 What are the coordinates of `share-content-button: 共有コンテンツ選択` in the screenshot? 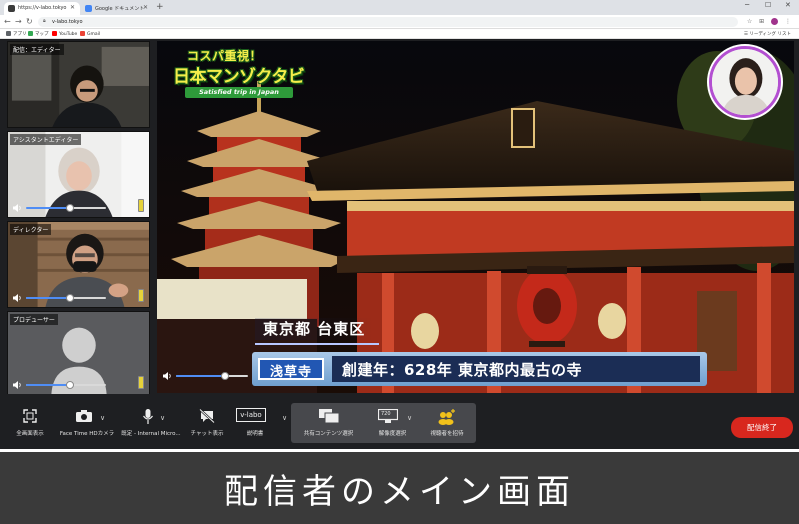 It's located at (328, 421).